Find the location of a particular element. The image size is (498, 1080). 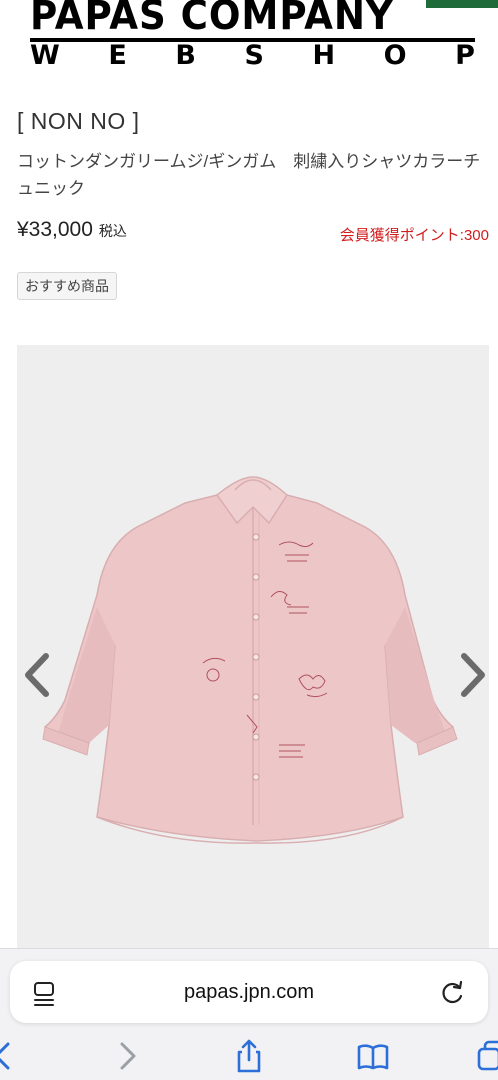

logo-letter: P is located at coordinates (465, 55).